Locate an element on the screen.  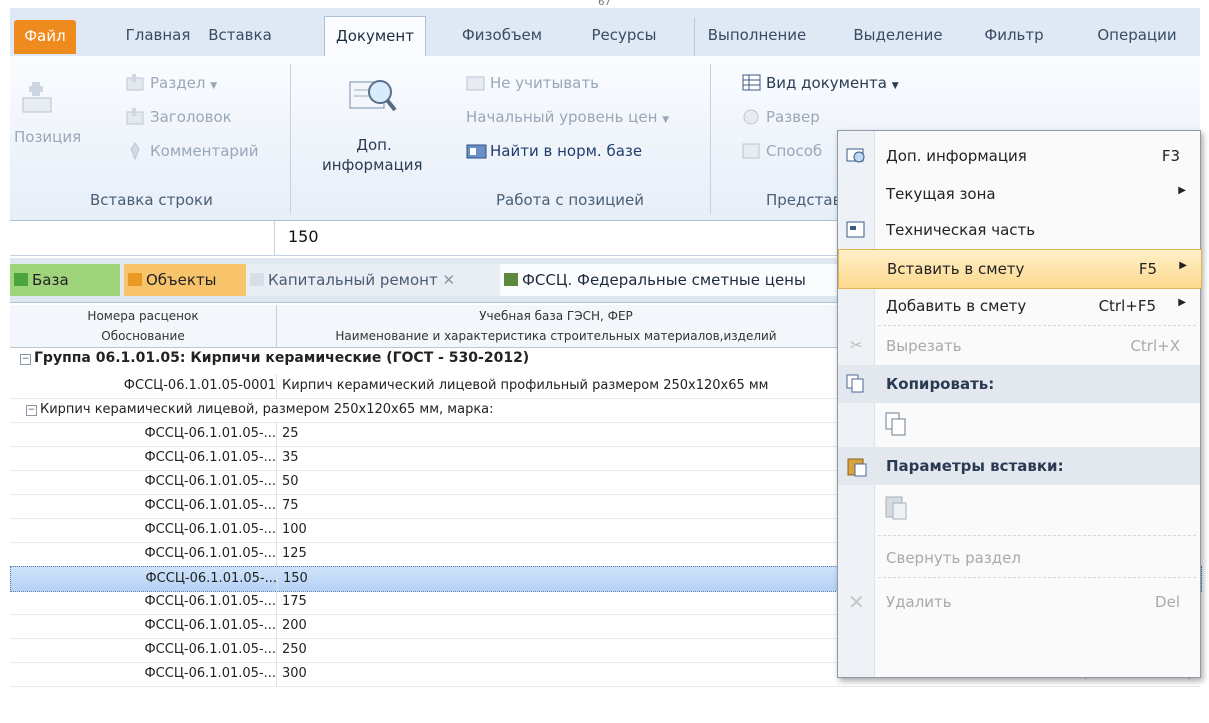
tab-execution: Выполнение is located at coordinates (756, 37).